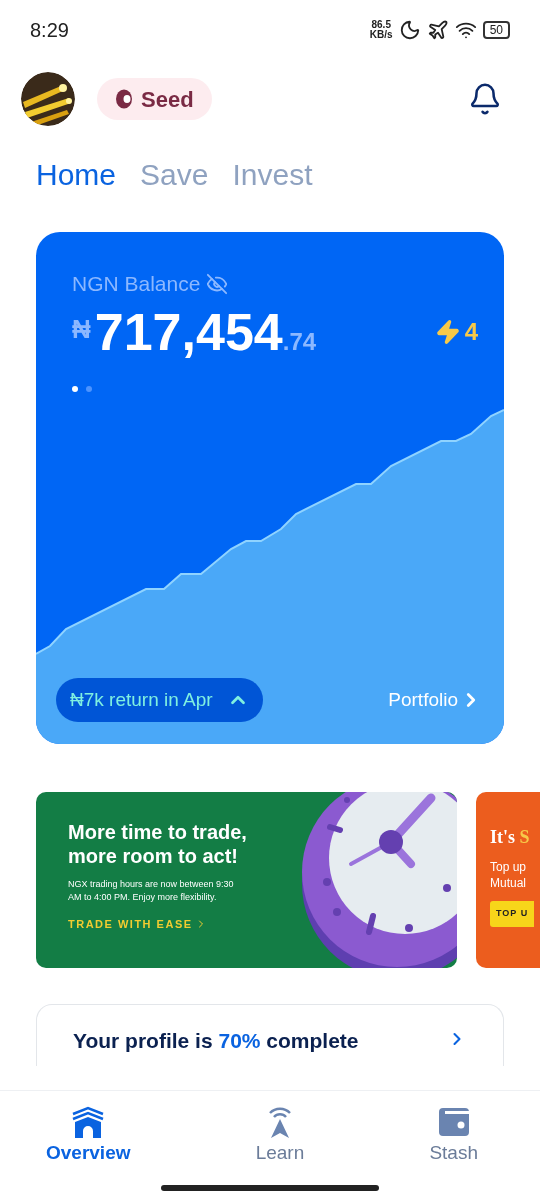 The image size is (540, 1200). I want to click on monthly-return-pill: ₦7k return in Apr, so click(159, 700).